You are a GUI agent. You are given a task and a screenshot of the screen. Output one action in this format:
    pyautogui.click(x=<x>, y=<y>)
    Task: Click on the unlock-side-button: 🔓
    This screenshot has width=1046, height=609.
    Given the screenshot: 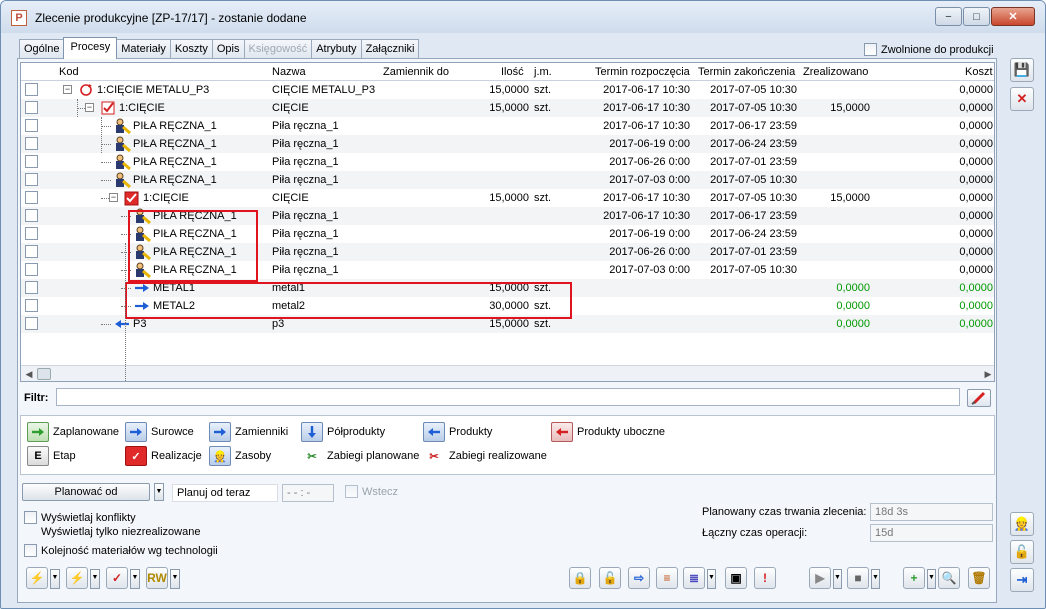 What is the action you would take?
    pyautogui.click(x=1022, y=552)
    